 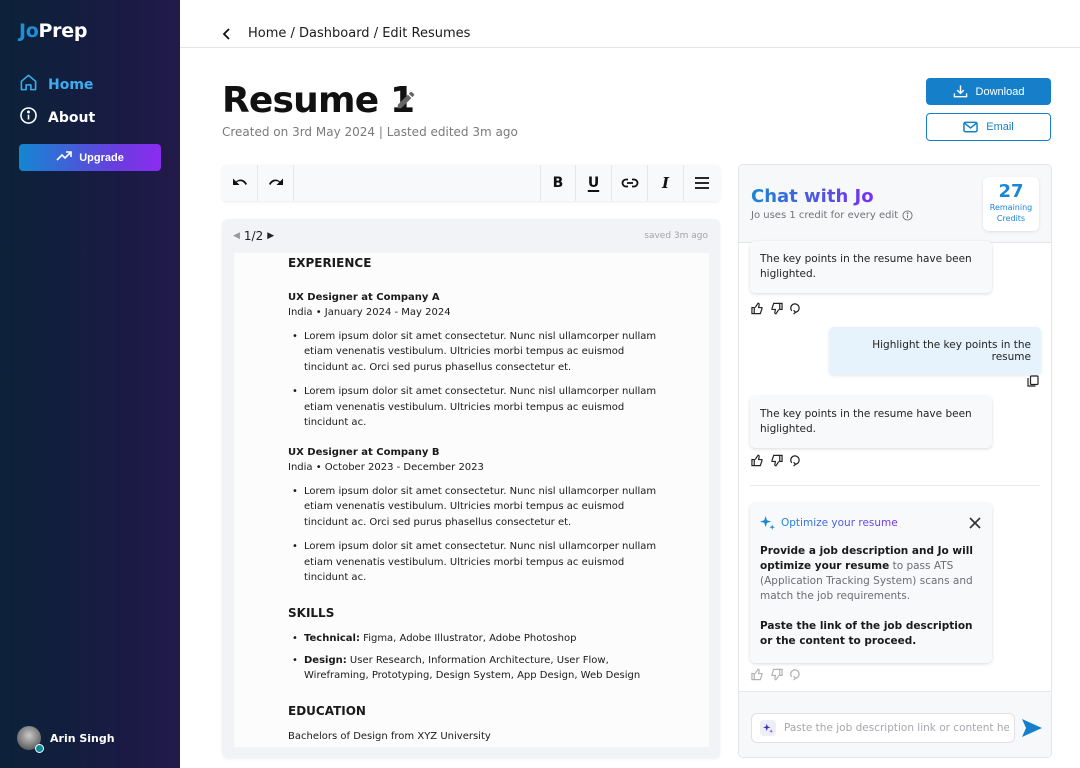 I want to click on back-button, so click(x=229, y=34).